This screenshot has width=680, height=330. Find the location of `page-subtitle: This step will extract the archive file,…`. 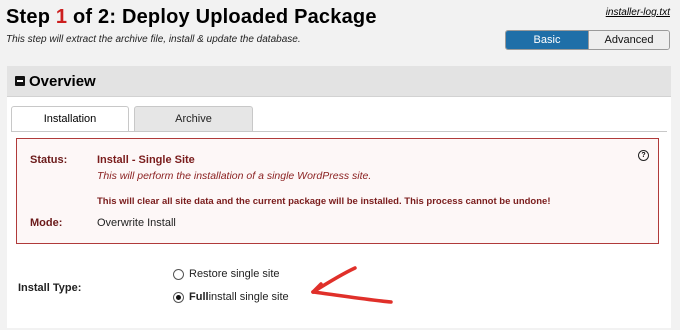

page-subtitle: This step will extract the archive file,… is located at coordinates (153, 39).